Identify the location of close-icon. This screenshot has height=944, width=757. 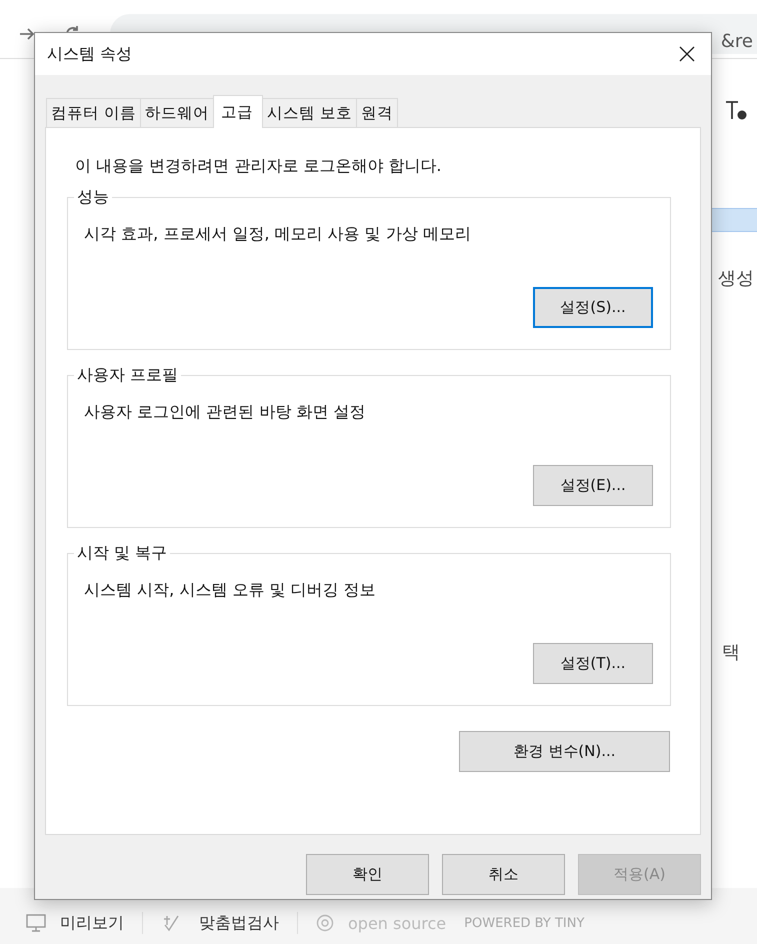
(687, 54).